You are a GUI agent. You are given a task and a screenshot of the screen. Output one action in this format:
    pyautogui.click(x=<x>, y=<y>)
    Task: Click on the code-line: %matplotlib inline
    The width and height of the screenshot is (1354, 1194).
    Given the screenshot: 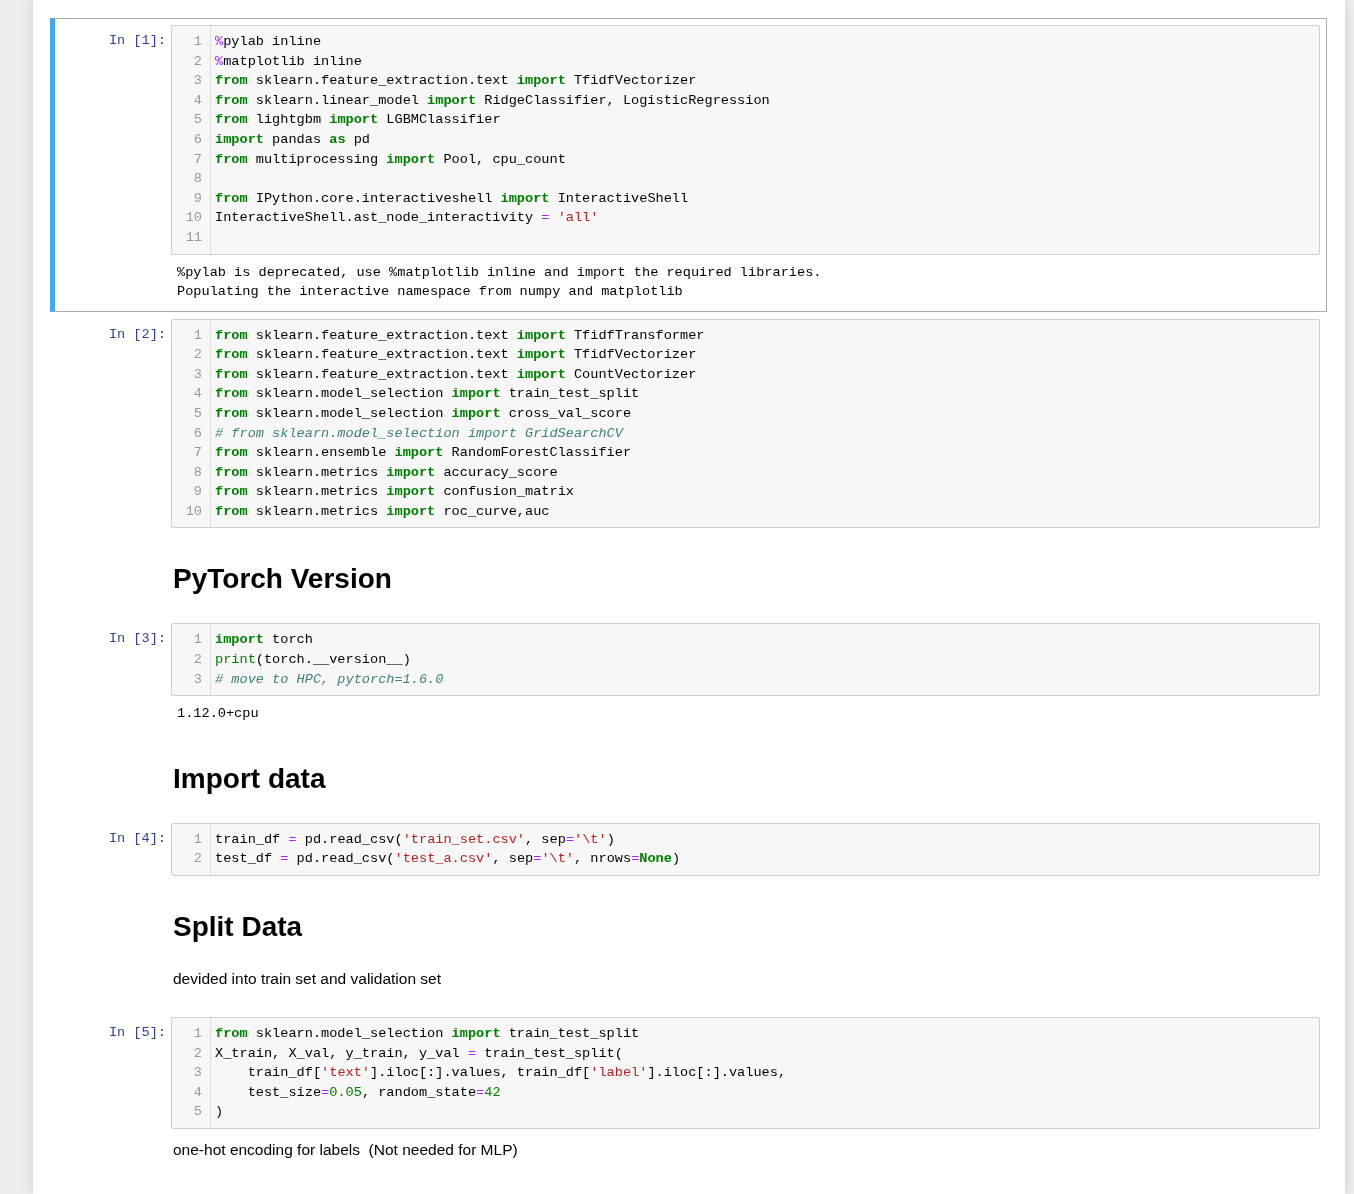 What is the action you would take?
    pyautogui.click(x=289, y=61)
    